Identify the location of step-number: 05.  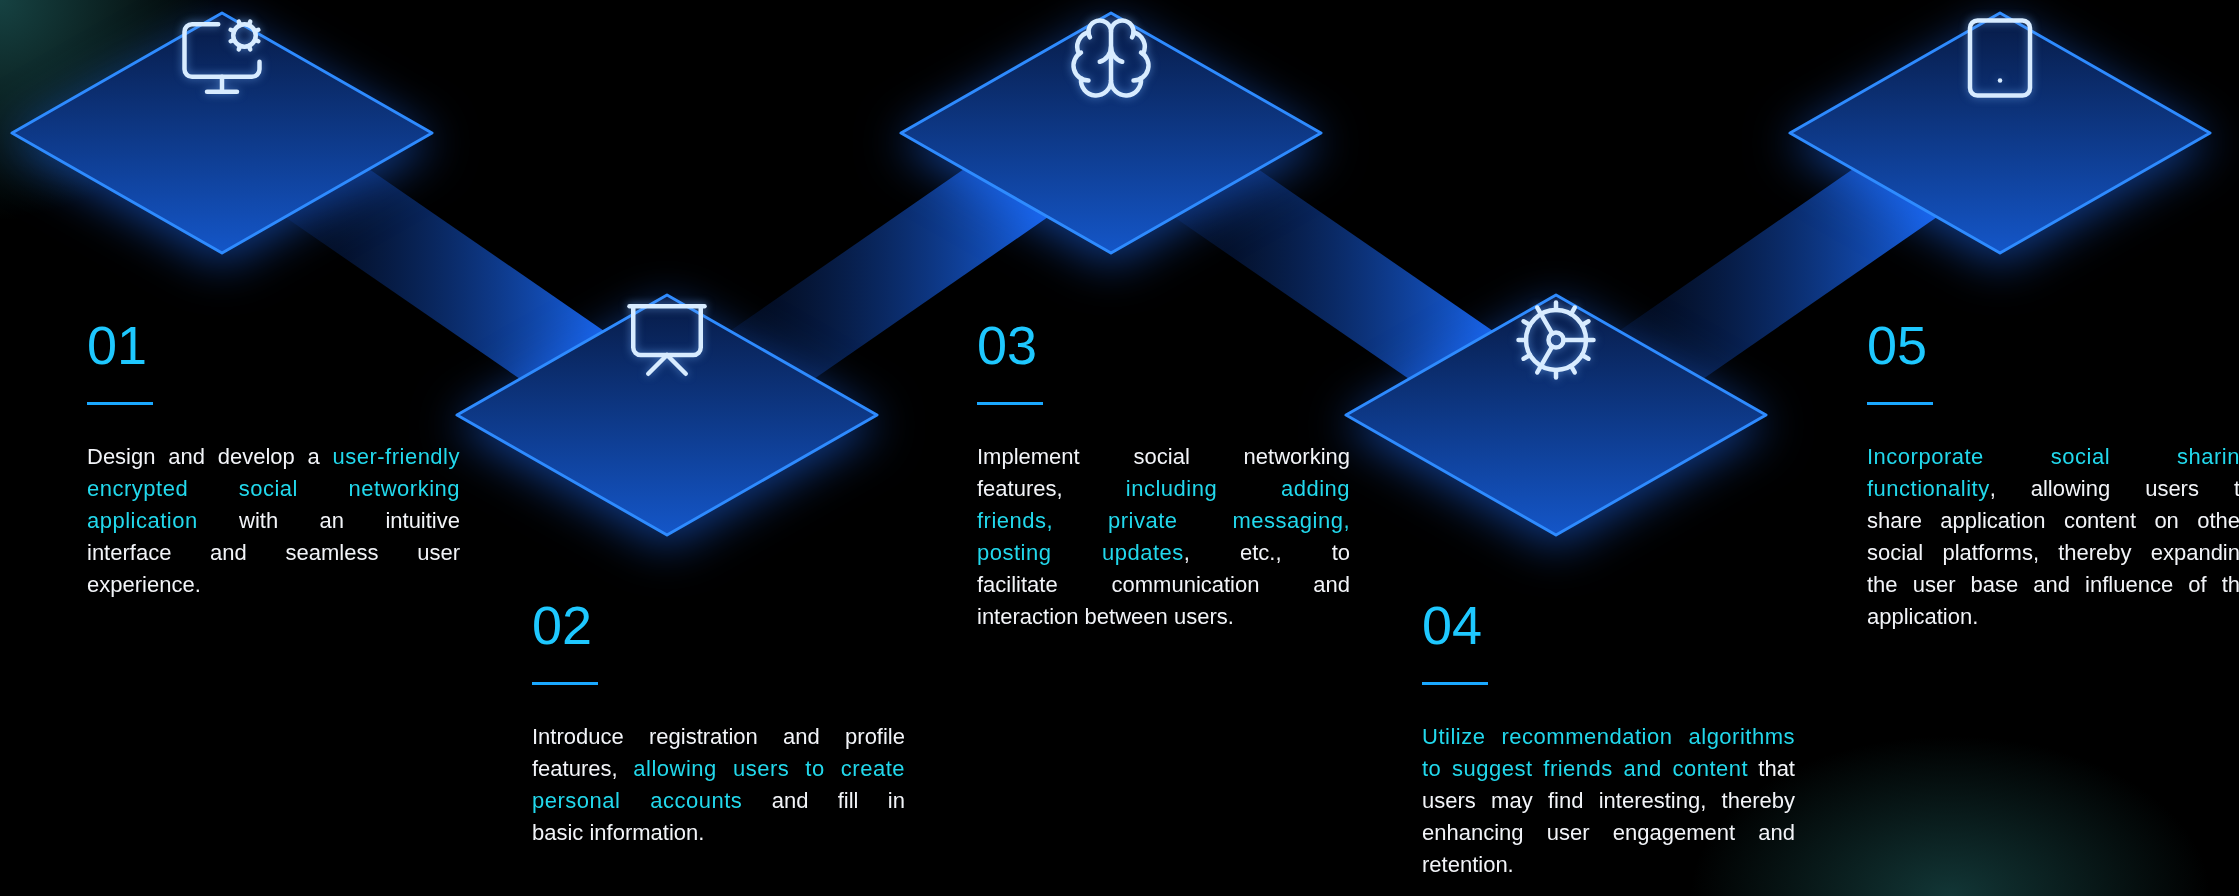
(1897, 345).